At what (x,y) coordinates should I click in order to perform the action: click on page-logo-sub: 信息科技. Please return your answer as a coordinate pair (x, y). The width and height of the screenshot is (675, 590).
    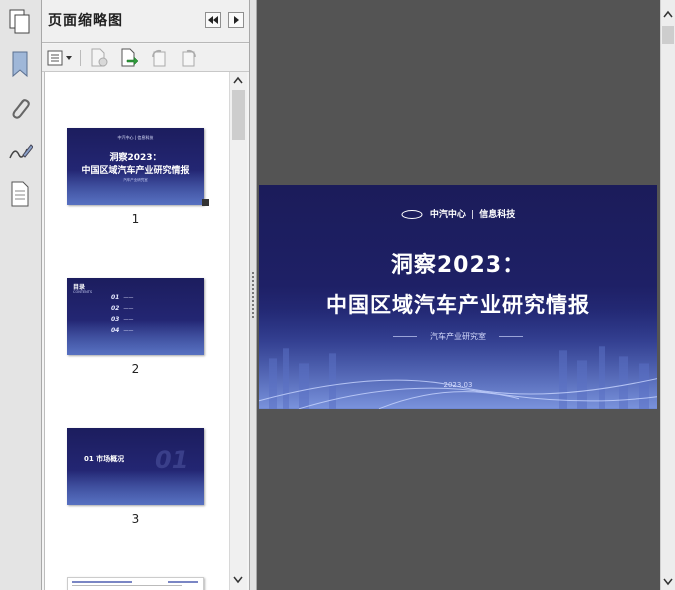
    Looking at the image, I should click on (497, 215).